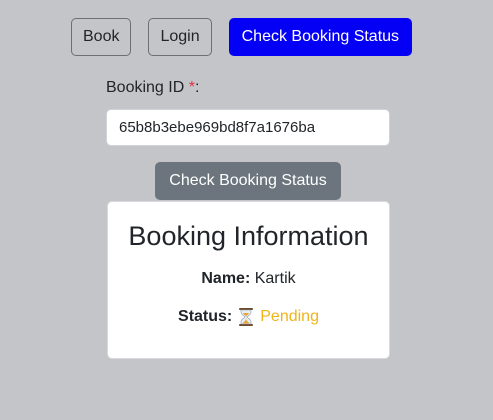  What do you see at coordinates (180, 37) in the screenshot?
I see `login-button: Login` at bounding box center [180, 37].